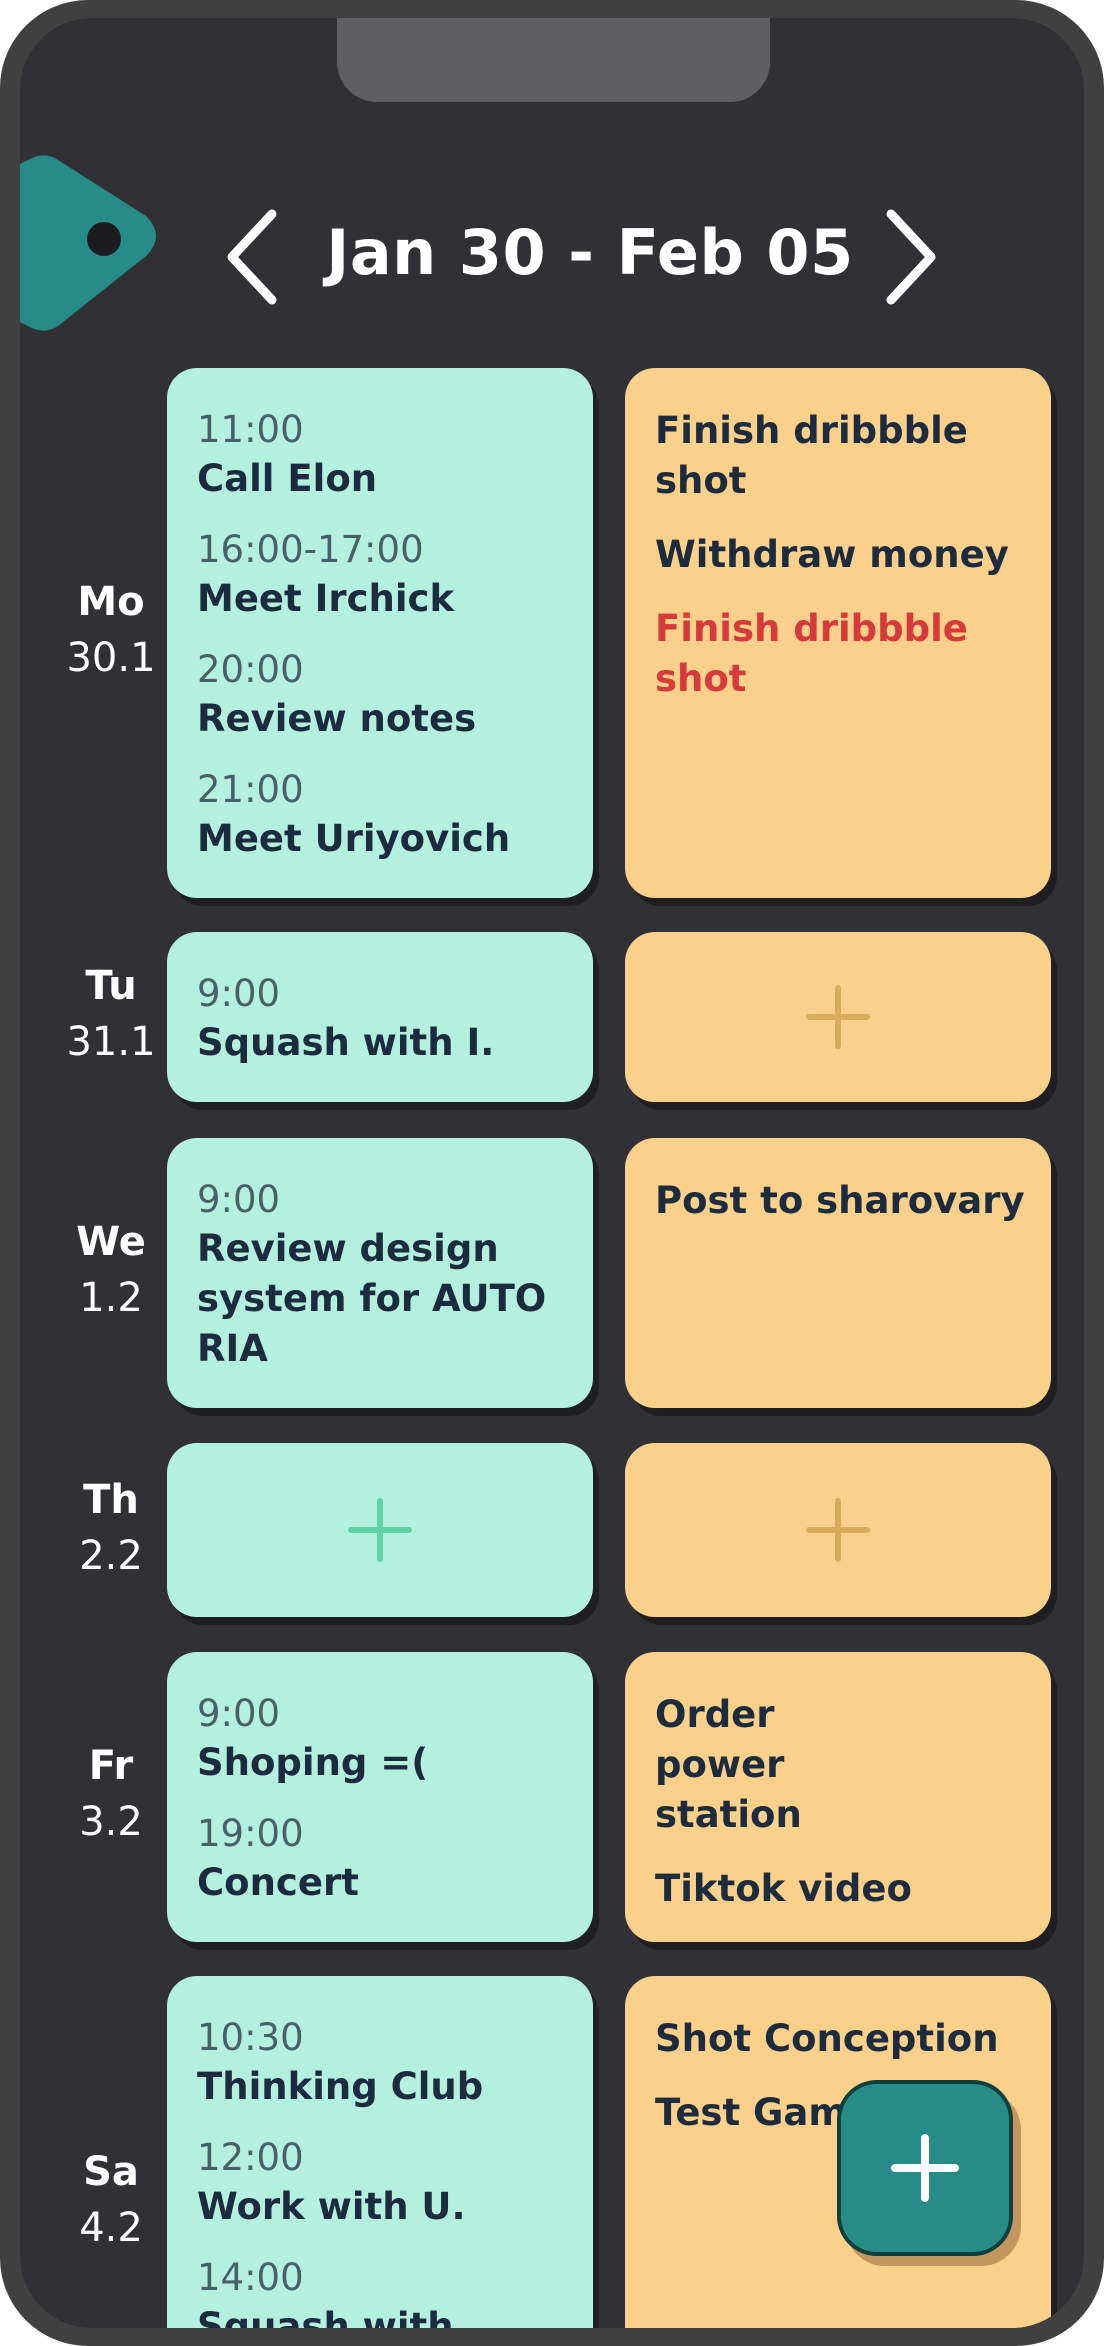 The height and width of the screenshot is (2346, 1104). Describe the element at coordinates (111, 1042) in the screenshot. I see `day-date: 31.1` at that location.